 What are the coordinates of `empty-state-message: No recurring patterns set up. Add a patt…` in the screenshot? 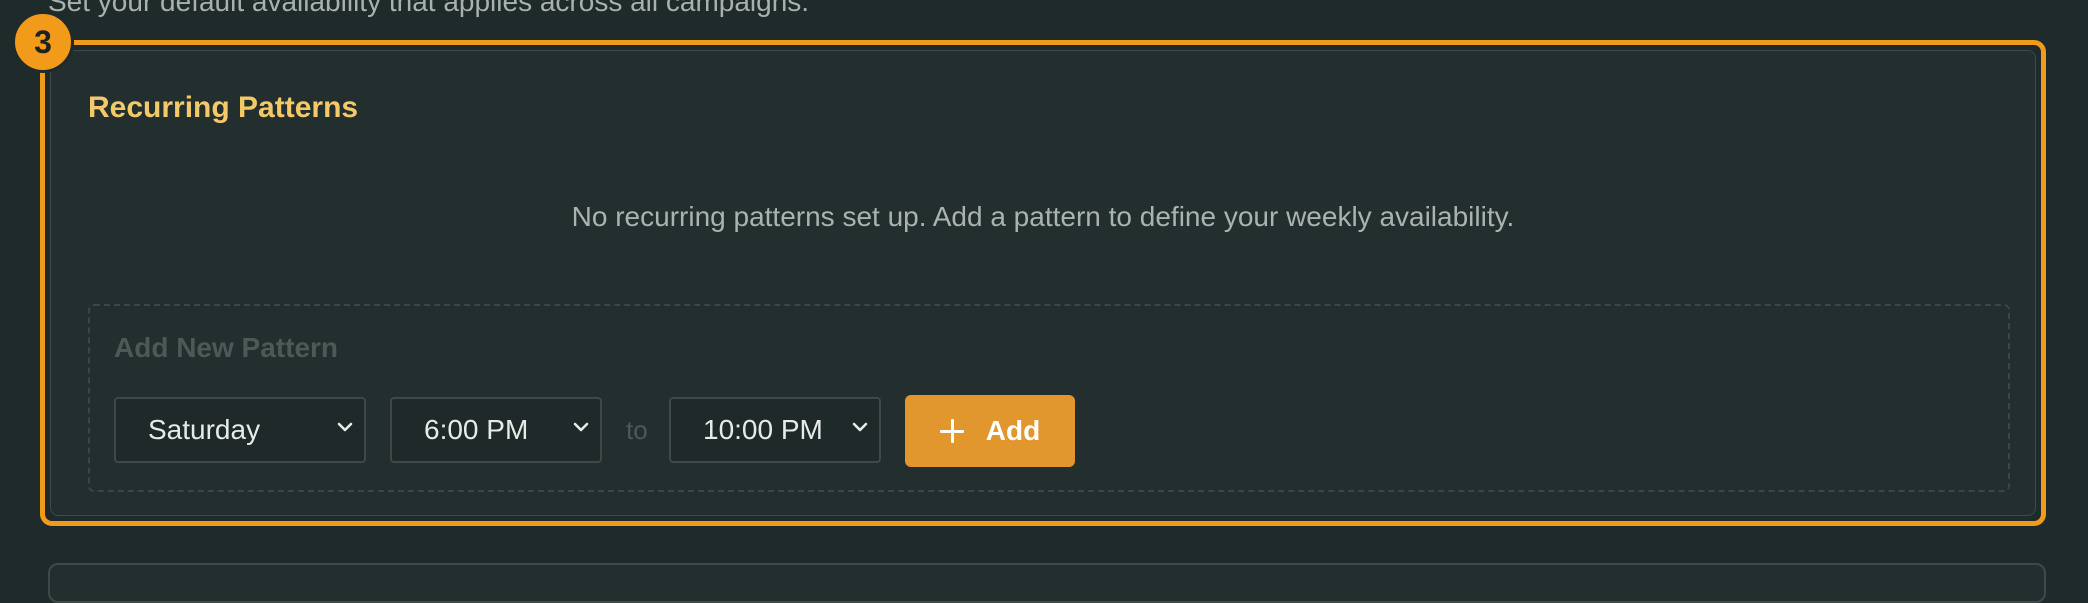 It's located at (1043, 216).